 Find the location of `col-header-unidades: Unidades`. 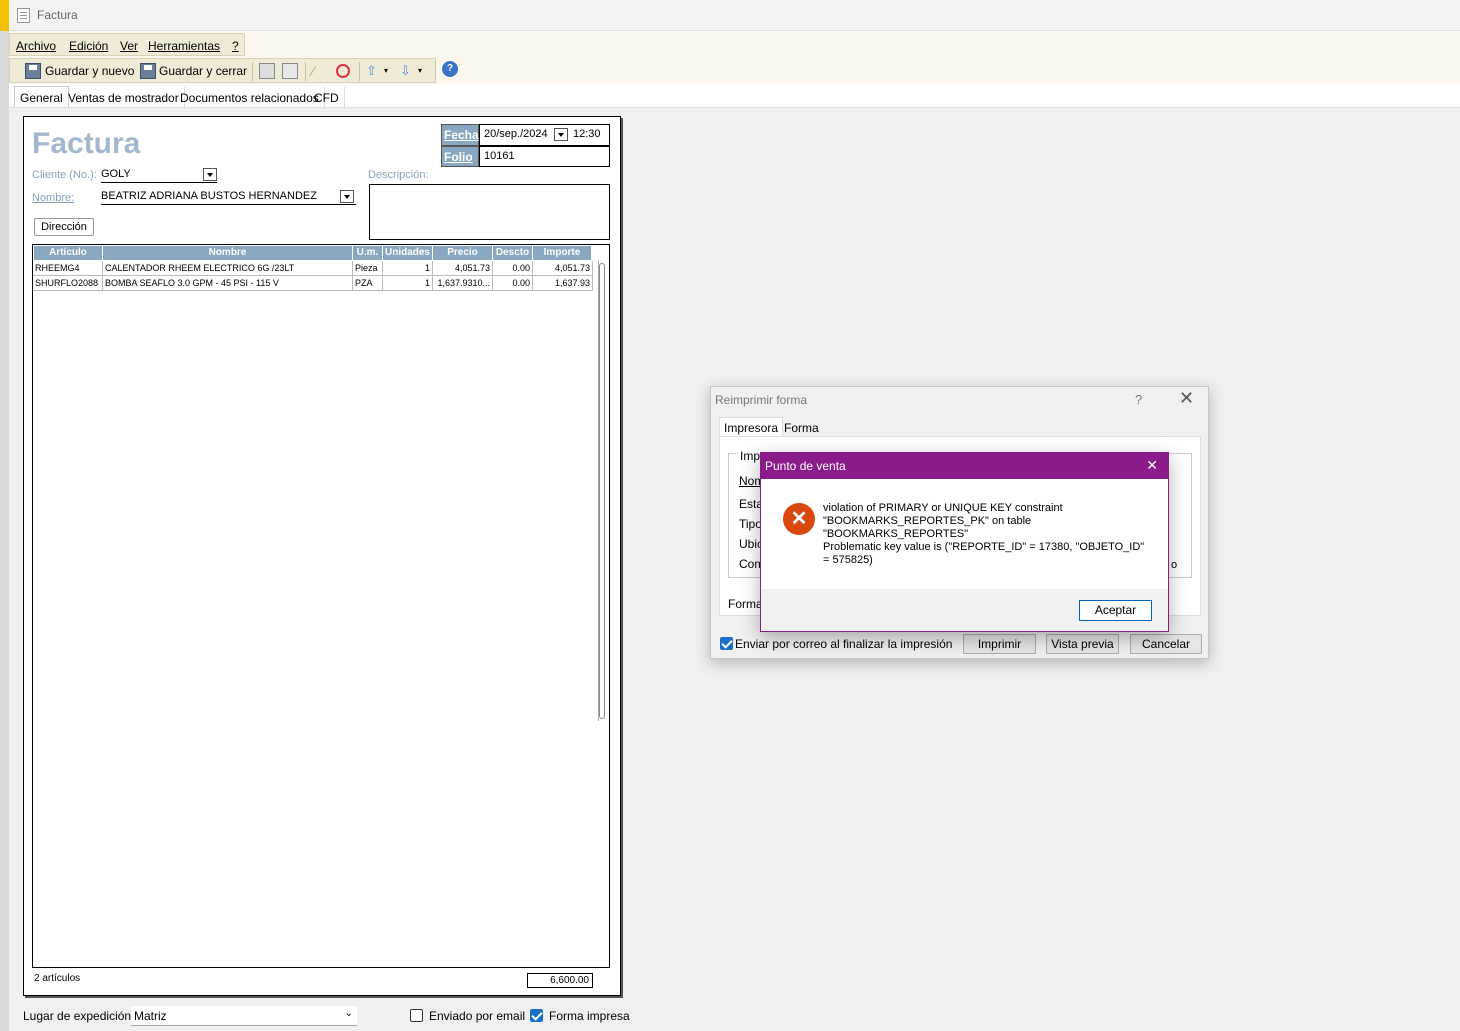

col-header-unidades: Unidades is located at coordinates (408, 253).